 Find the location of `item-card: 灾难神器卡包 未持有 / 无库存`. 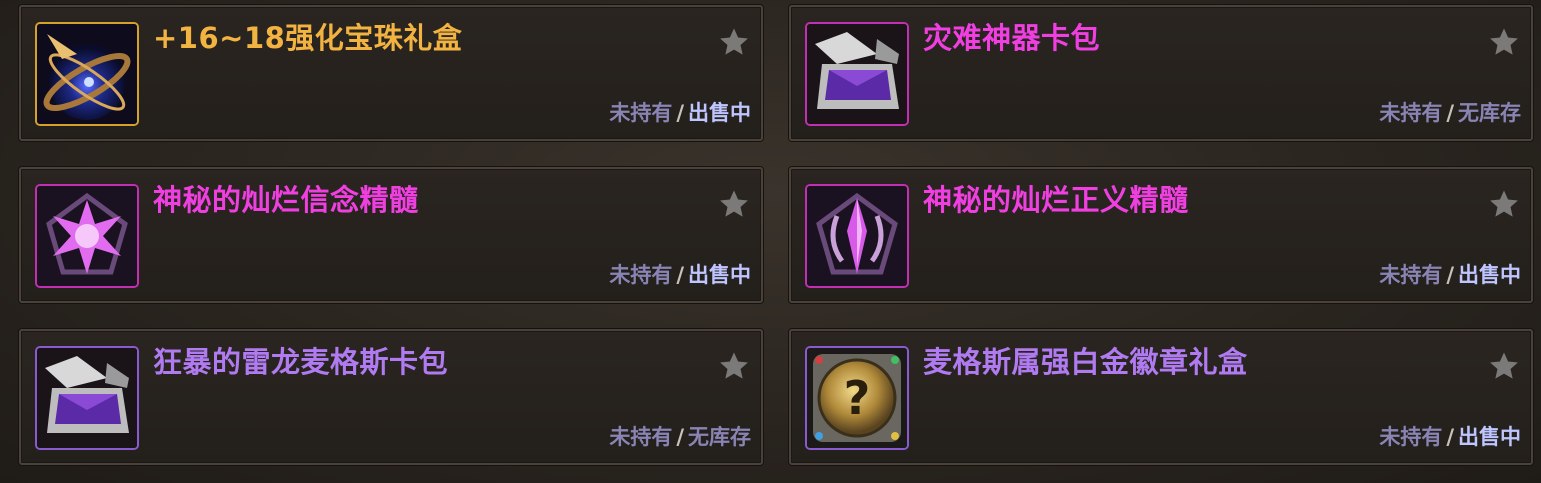

item-card: 灾难神器卡包 未持有 / 无库存 is located at coordinates (1161, 73).